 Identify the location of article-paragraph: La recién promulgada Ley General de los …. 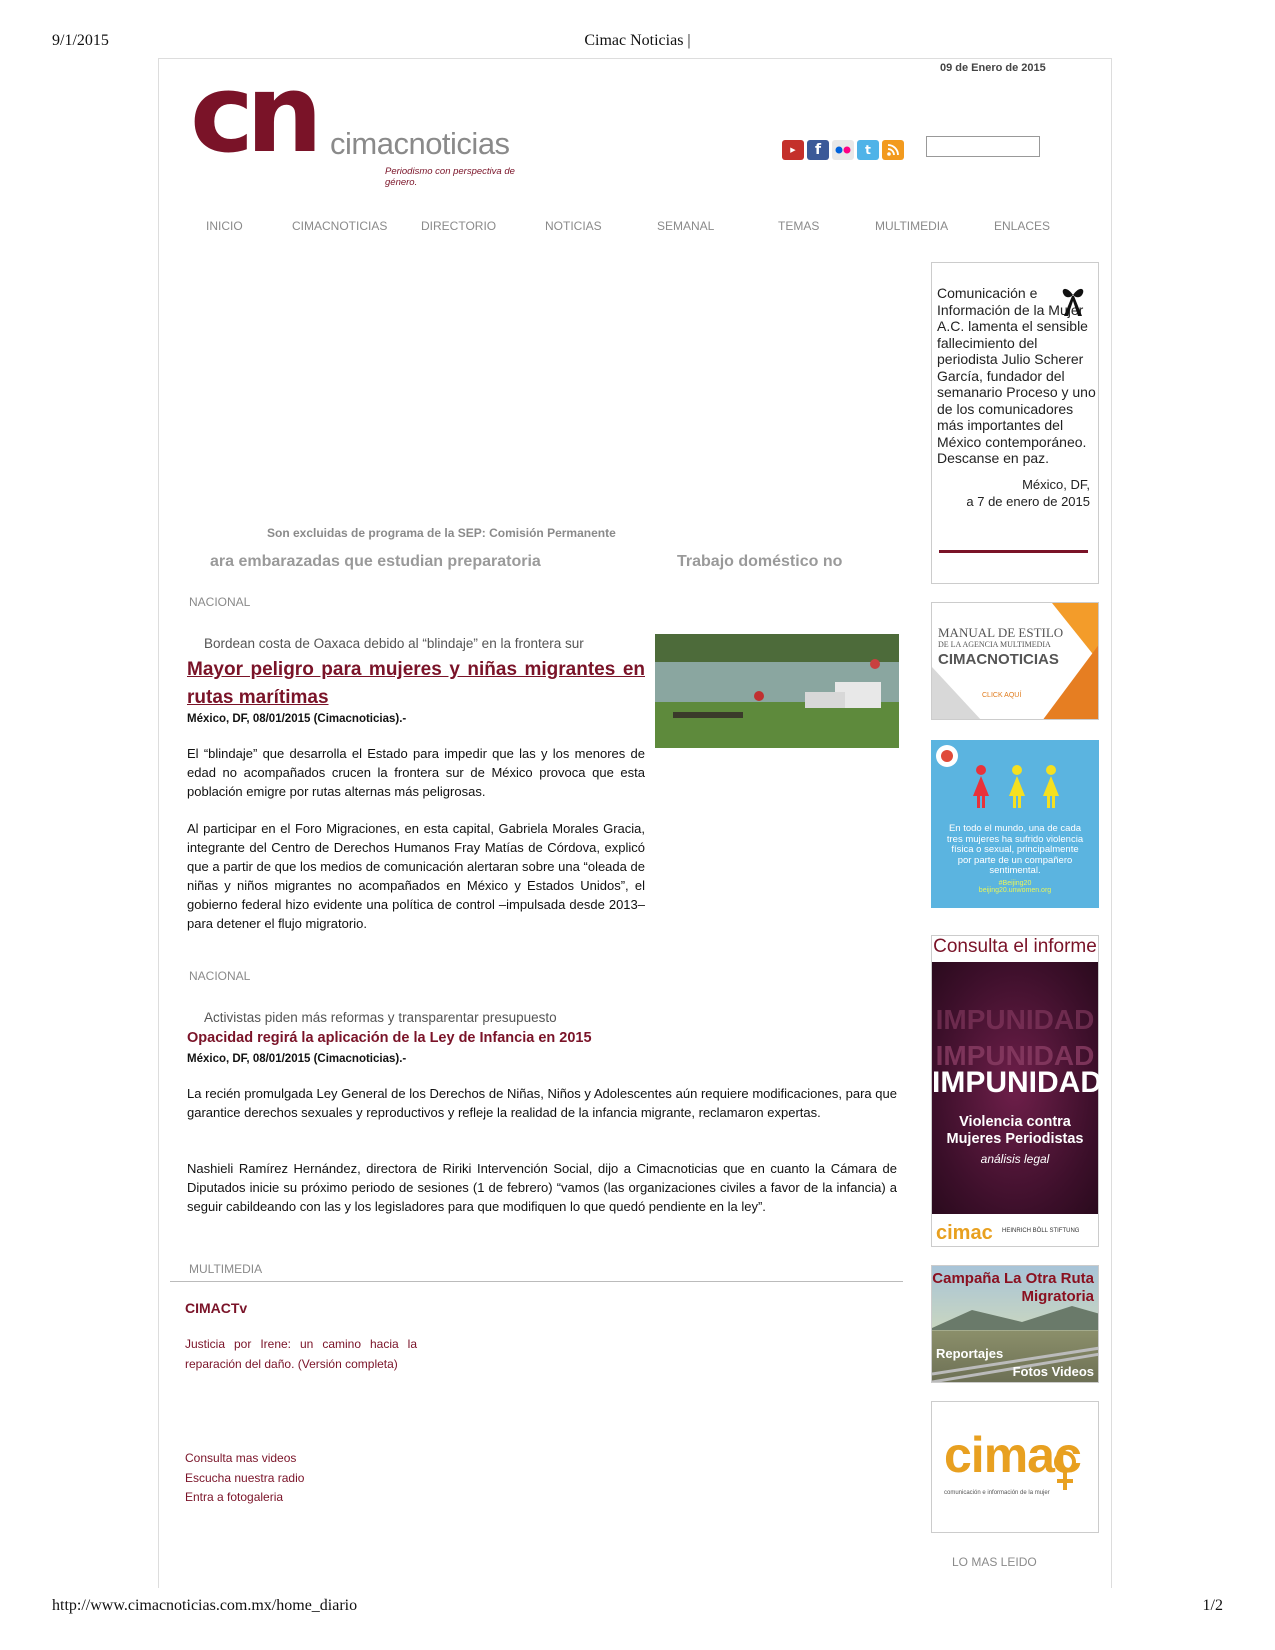
(542, 1103).